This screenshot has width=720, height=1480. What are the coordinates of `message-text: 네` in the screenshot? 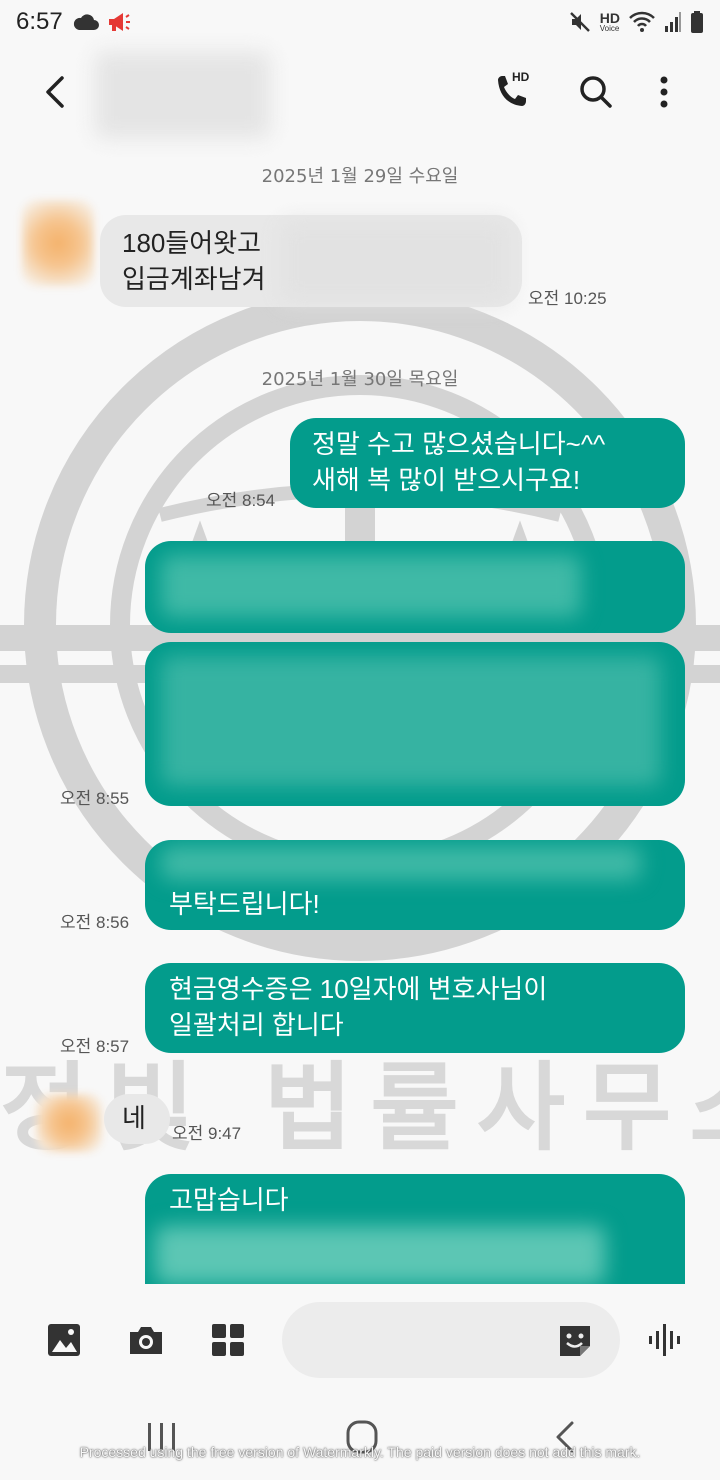 It's located at (134, 1118).